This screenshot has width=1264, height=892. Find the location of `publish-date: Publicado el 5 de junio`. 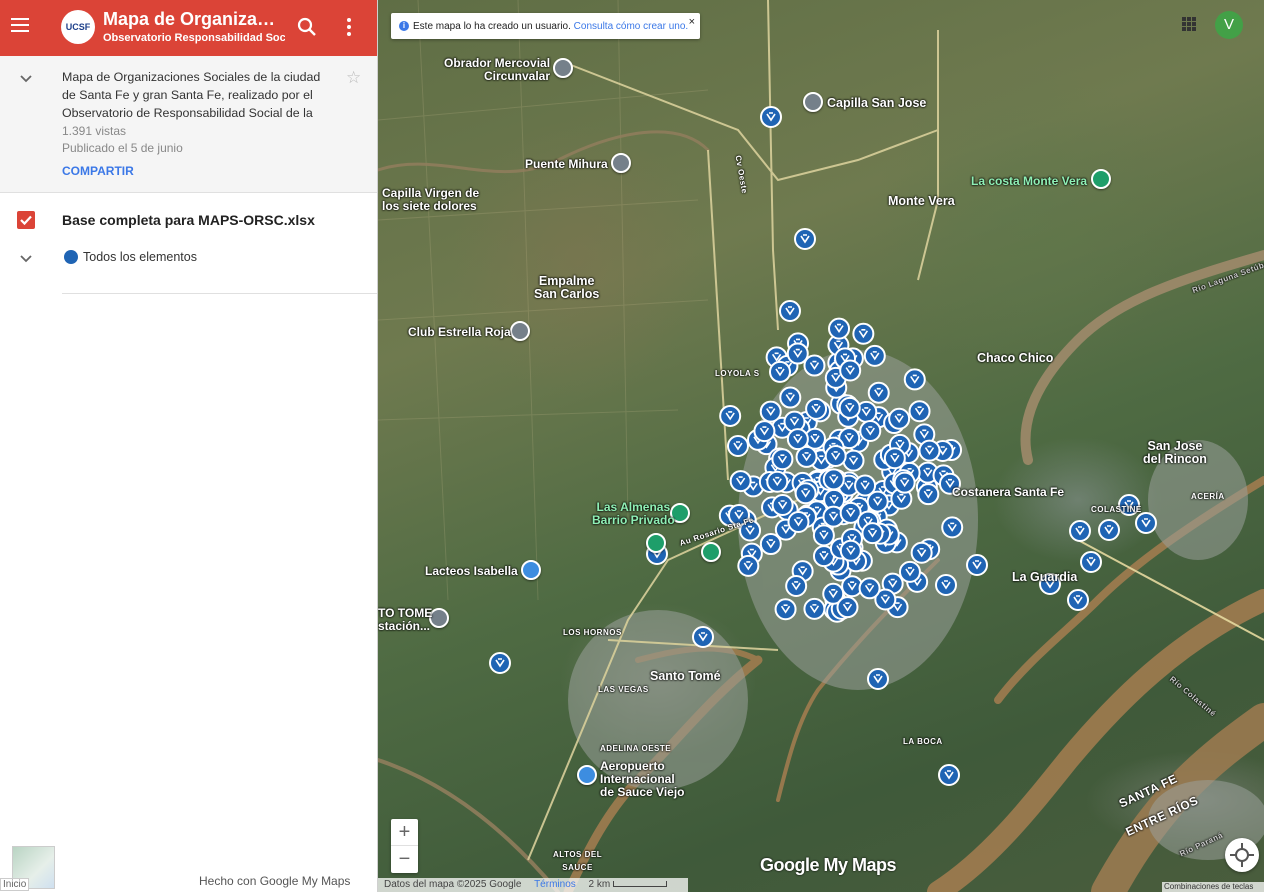

publish-date: Publicado el 5 de junio is located at coordinates (122, 148).